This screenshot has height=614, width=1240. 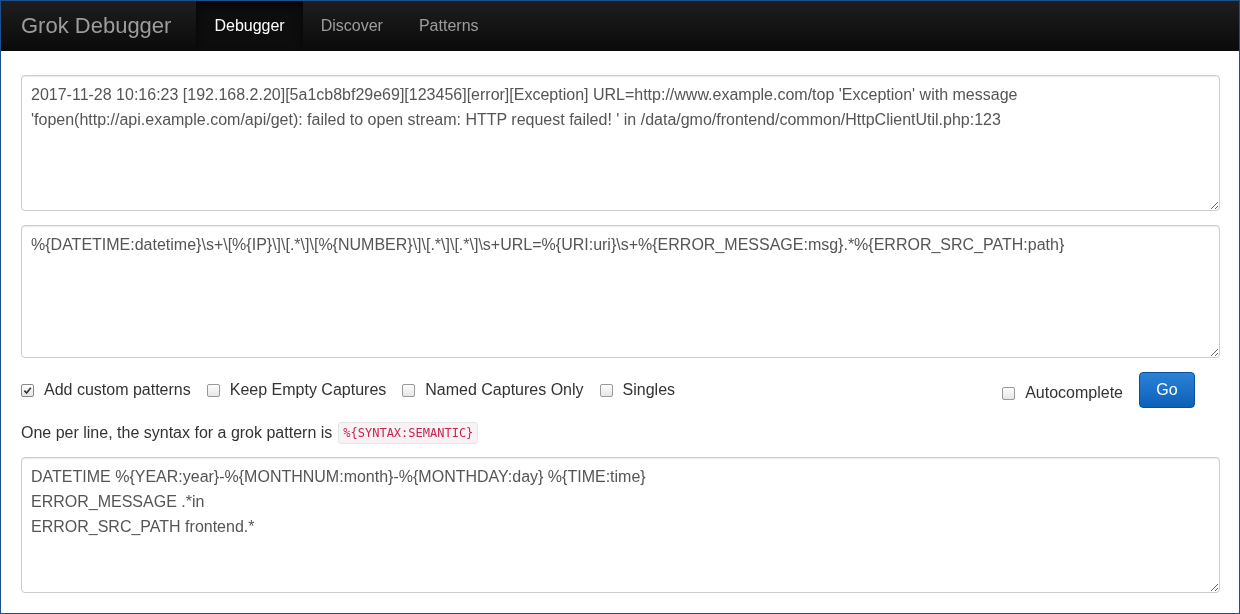 What do you see at coordinates (408, 433) in the screenshot?
I see `syntax-code: %{SYNTAX:SEMANTIC}` at bounding box center [408, 433].